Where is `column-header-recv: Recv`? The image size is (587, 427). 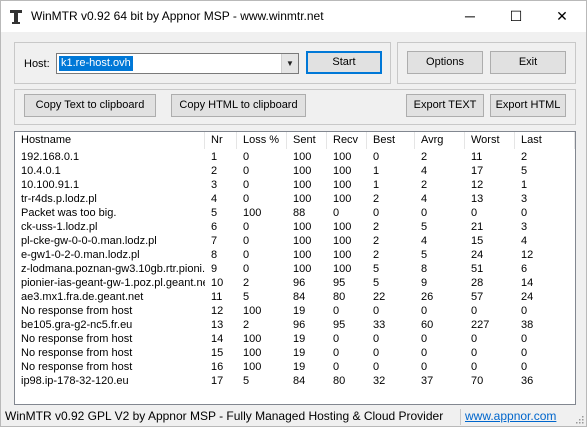
column-header-recv: Recv is located at coordinates (347, 140).